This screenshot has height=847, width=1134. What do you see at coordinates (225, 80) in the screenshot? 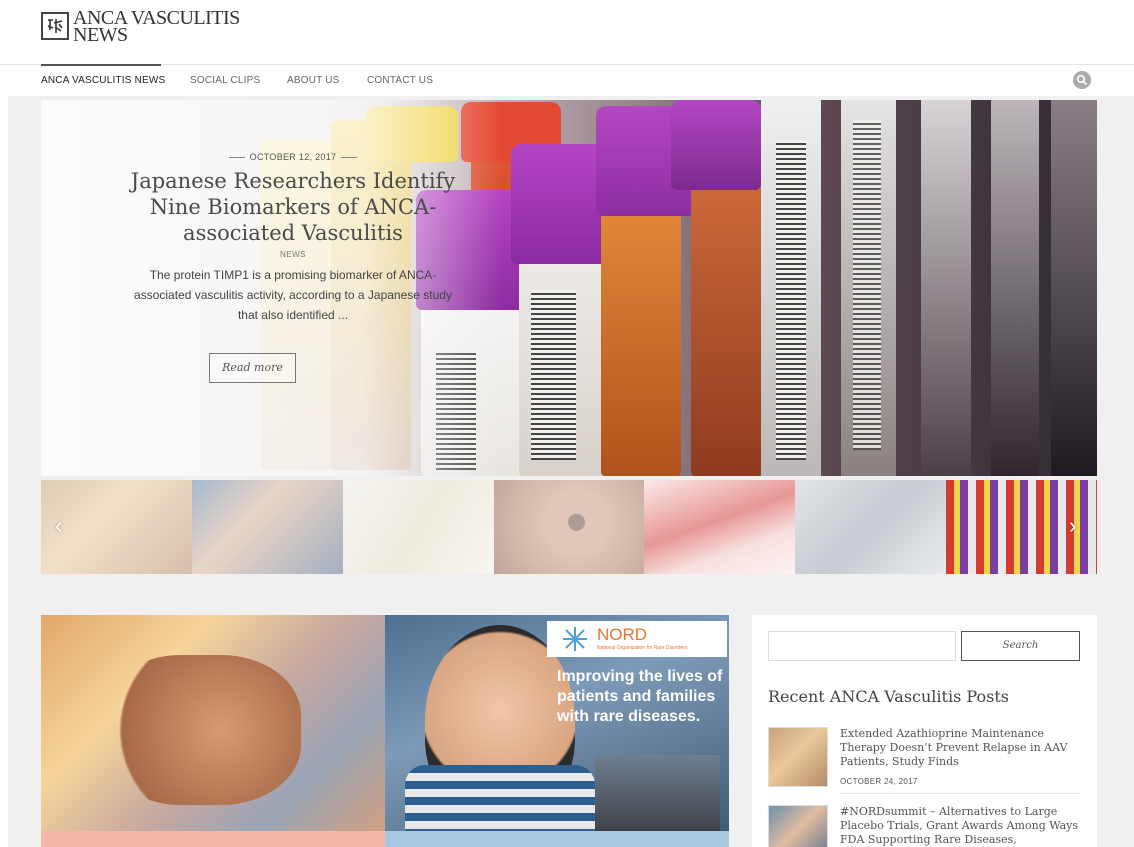
I see `nav-item-social-clips: SOCIAL CLIPS` at bounding box center [225, 80].